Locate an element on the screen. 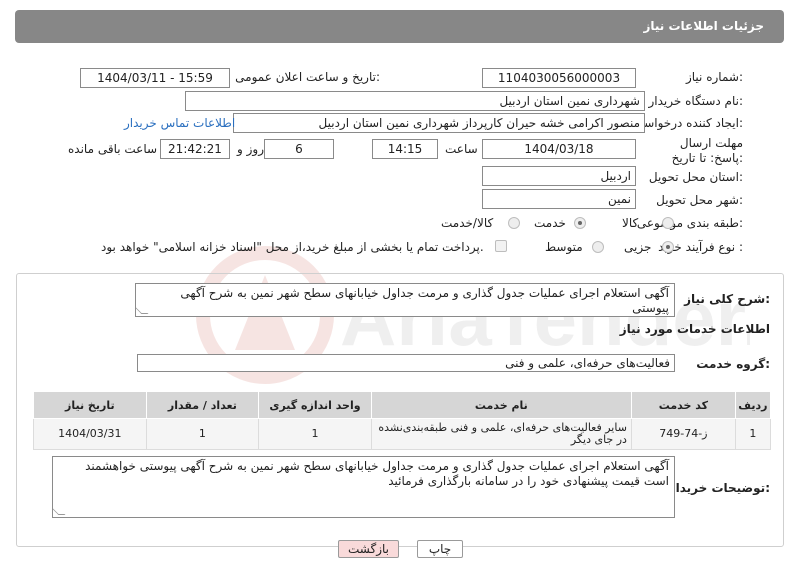  deadline-time-field: 14:15 is located at coordinates (405, 149).